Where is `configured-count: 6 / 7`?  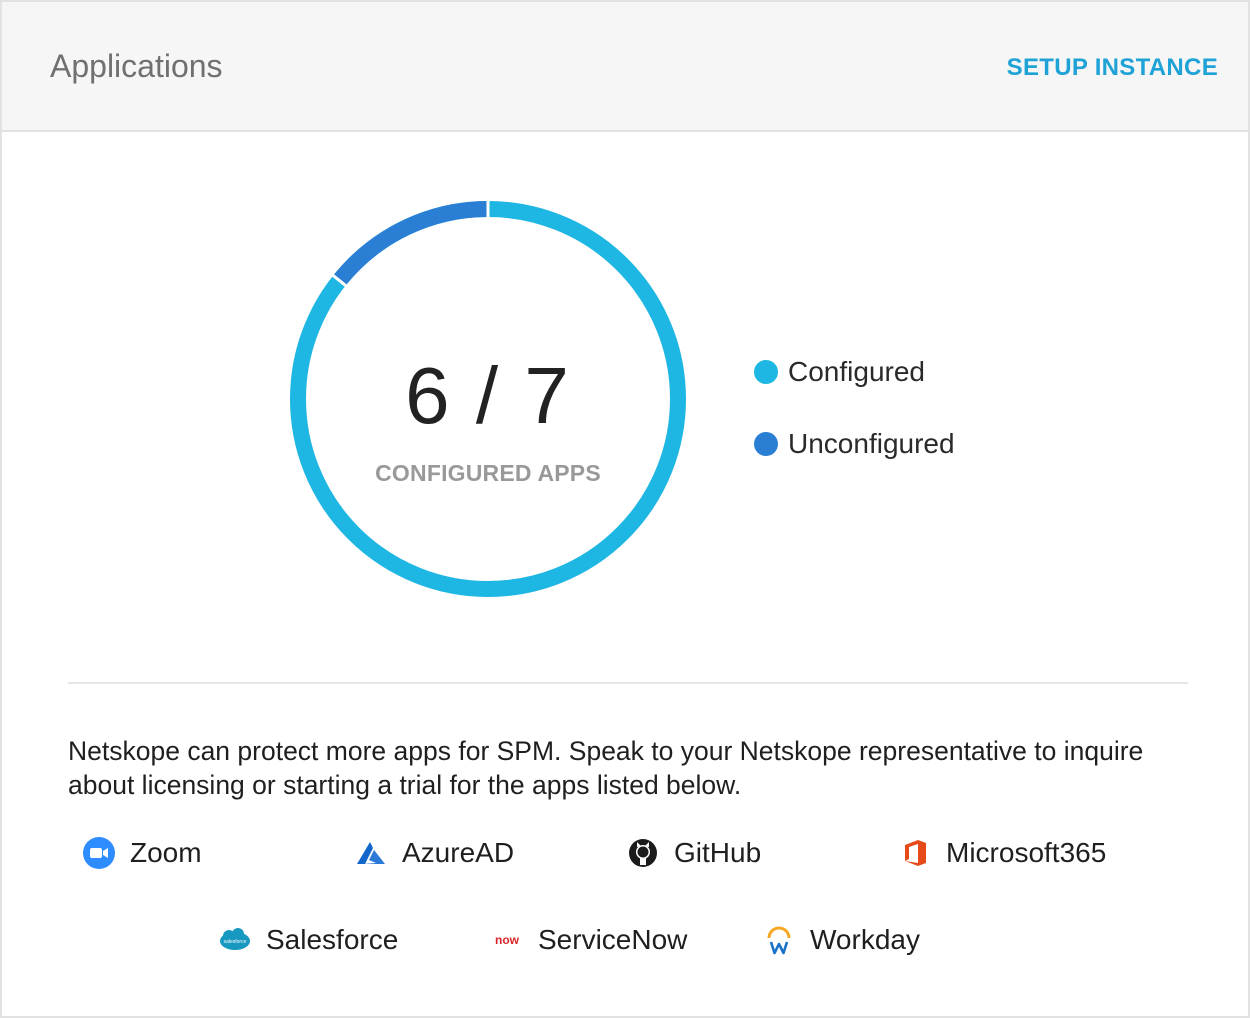 configured-count: 6 / 7 is located at coordinates (488, 395).